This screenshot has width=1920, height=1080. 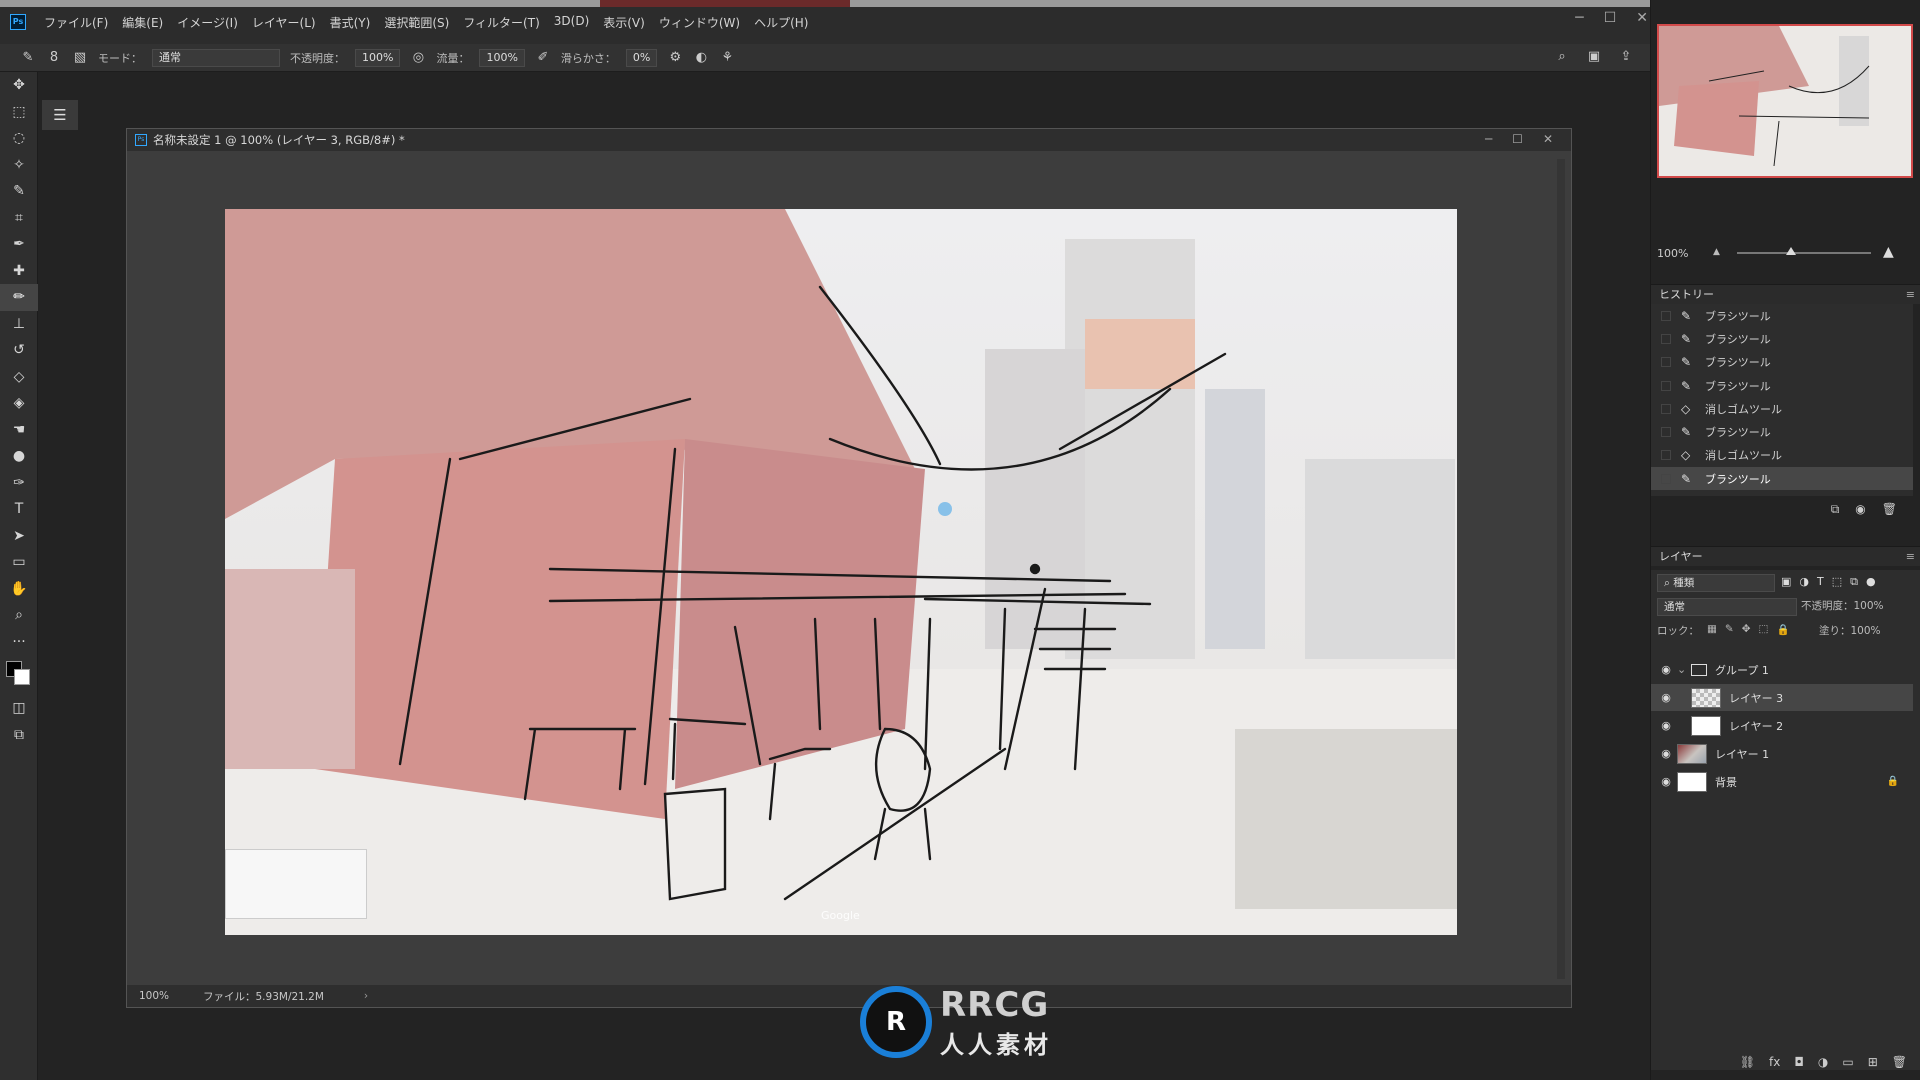 What do you see at coordinates (1785, 556) in the screenshot?
I see `layers-panel-header: レイヤー ≡` at bounding box center [1785, 556].